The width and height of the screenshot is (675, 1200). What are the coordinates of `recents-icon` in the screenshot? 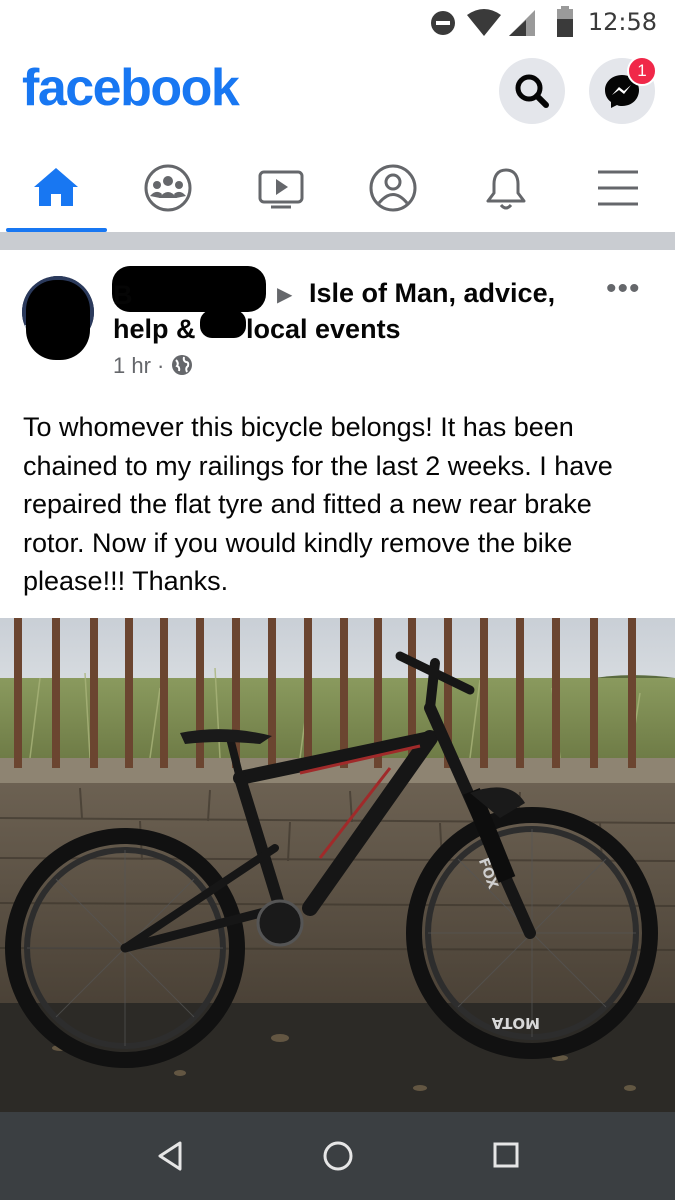 It's located at (506, 1155).